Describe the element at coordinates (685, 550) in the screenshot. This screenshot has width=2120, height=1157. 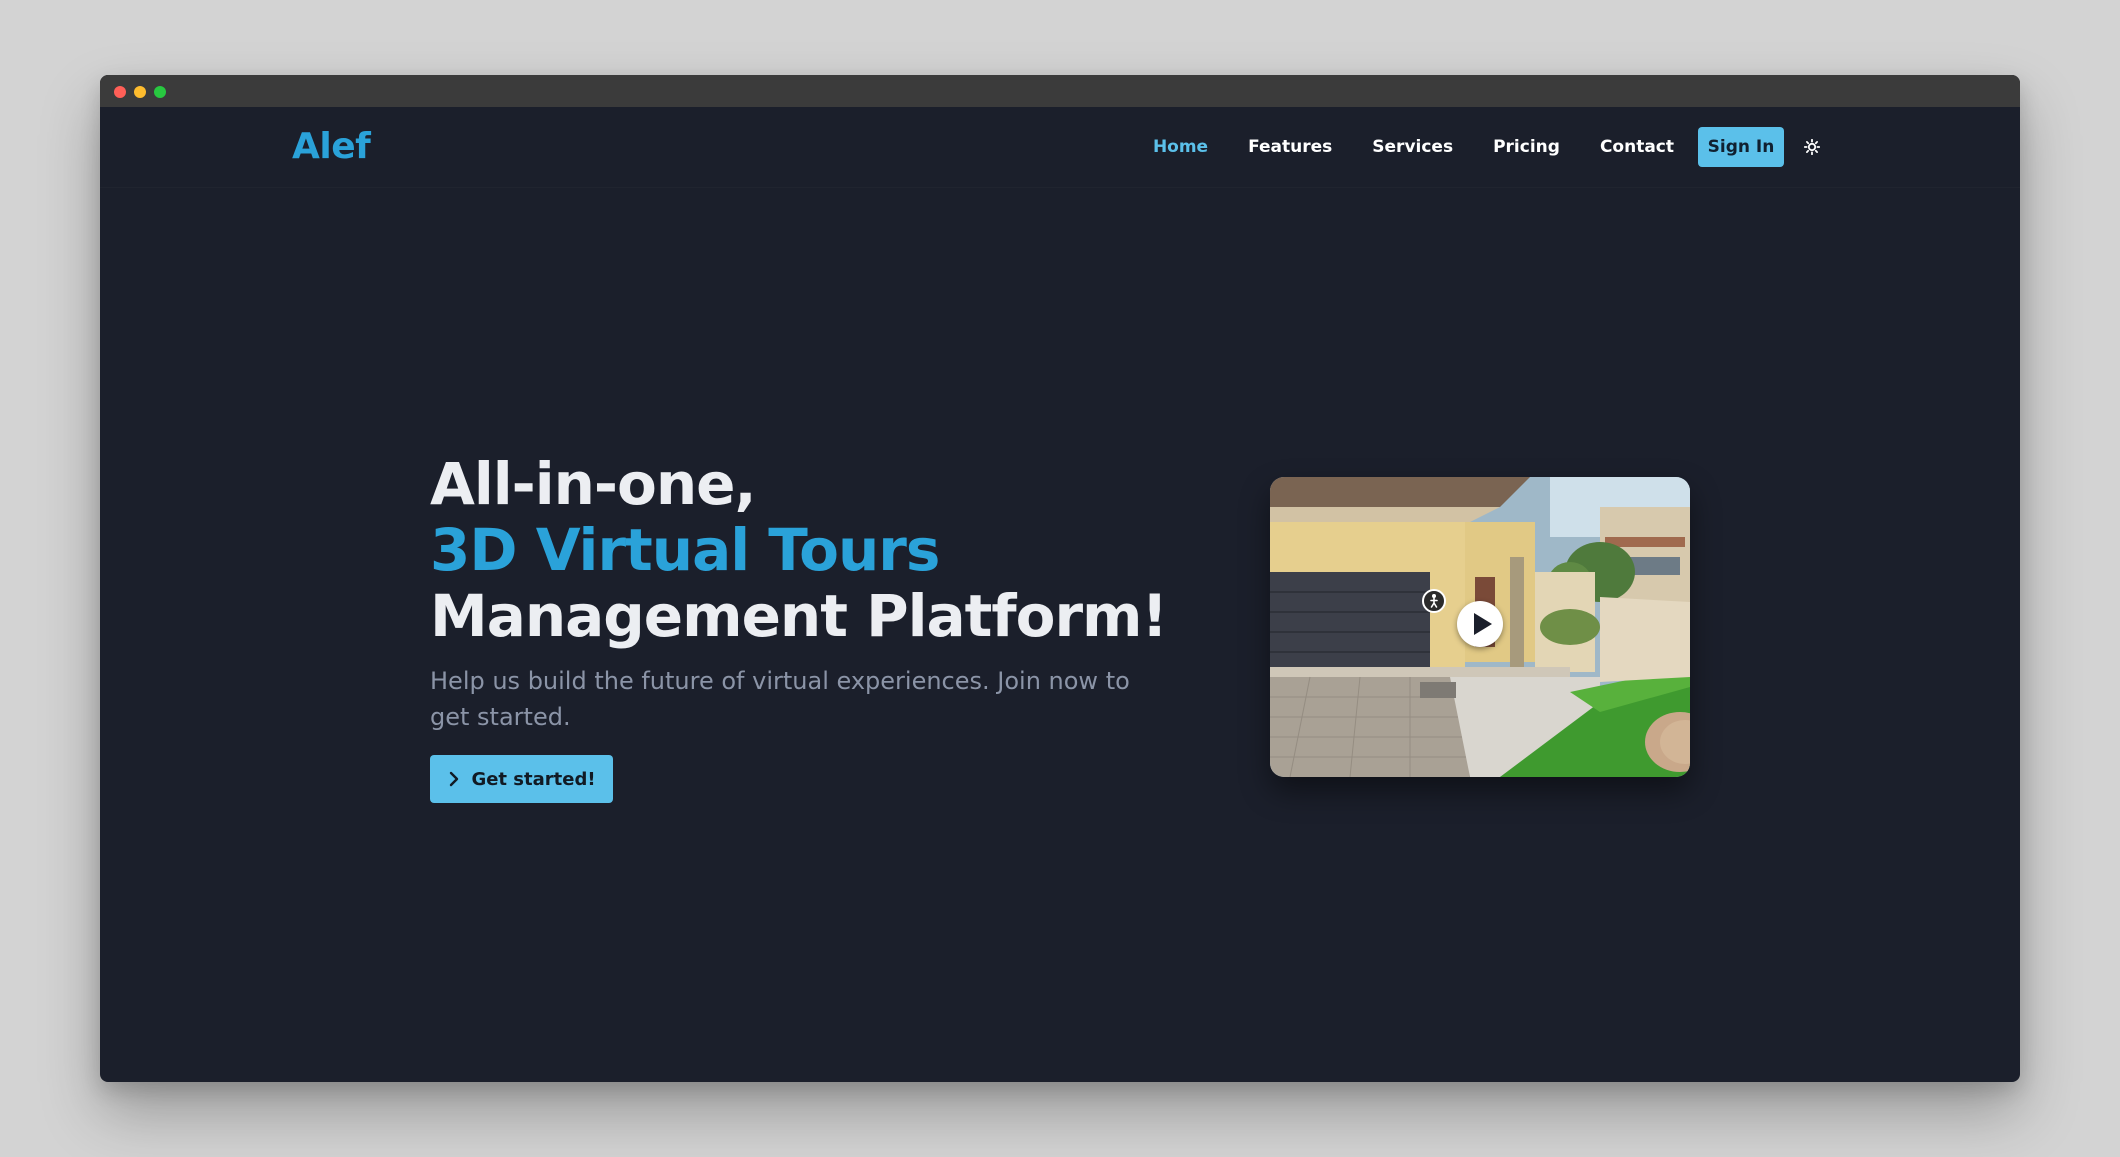
I see `hero-heading-line-2: 3D Virtual Tours` at that location.